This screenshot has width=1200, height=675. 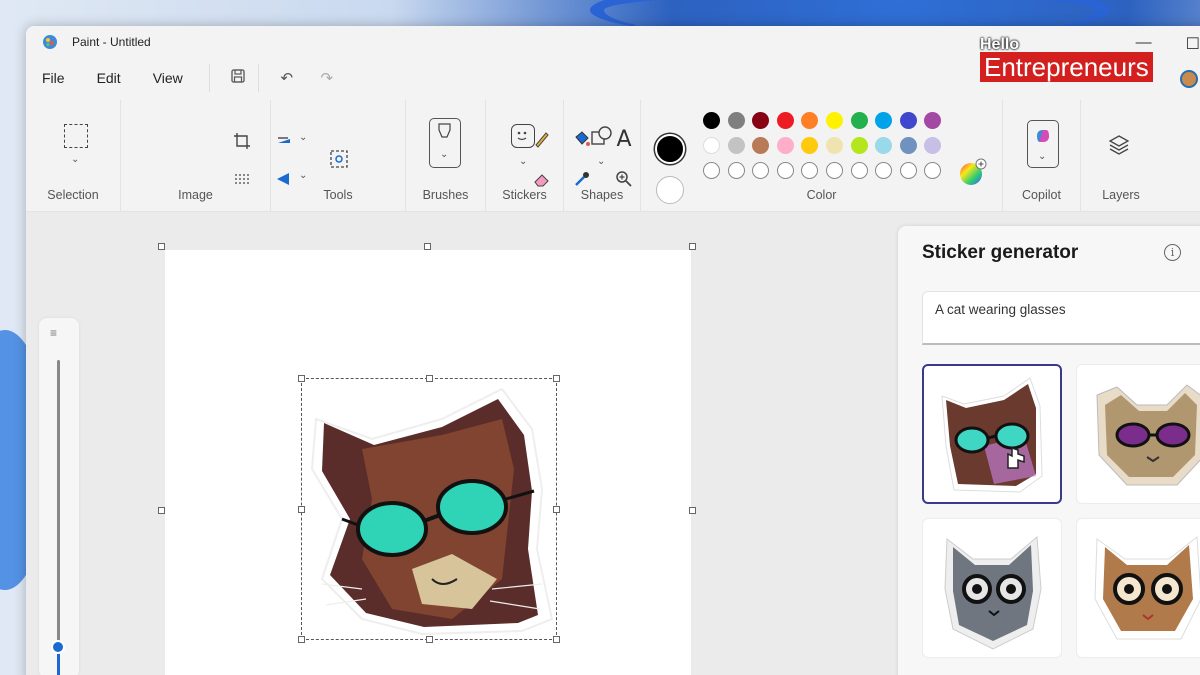 What do you see at coordinates (238, 78) in the screenshot?
I see `save-icon` at bounding box center [238, 78].